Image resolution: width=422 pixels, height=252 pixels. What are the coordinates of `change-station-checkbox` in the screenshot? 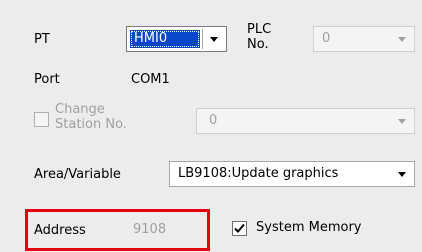 It's located at (41, 119).